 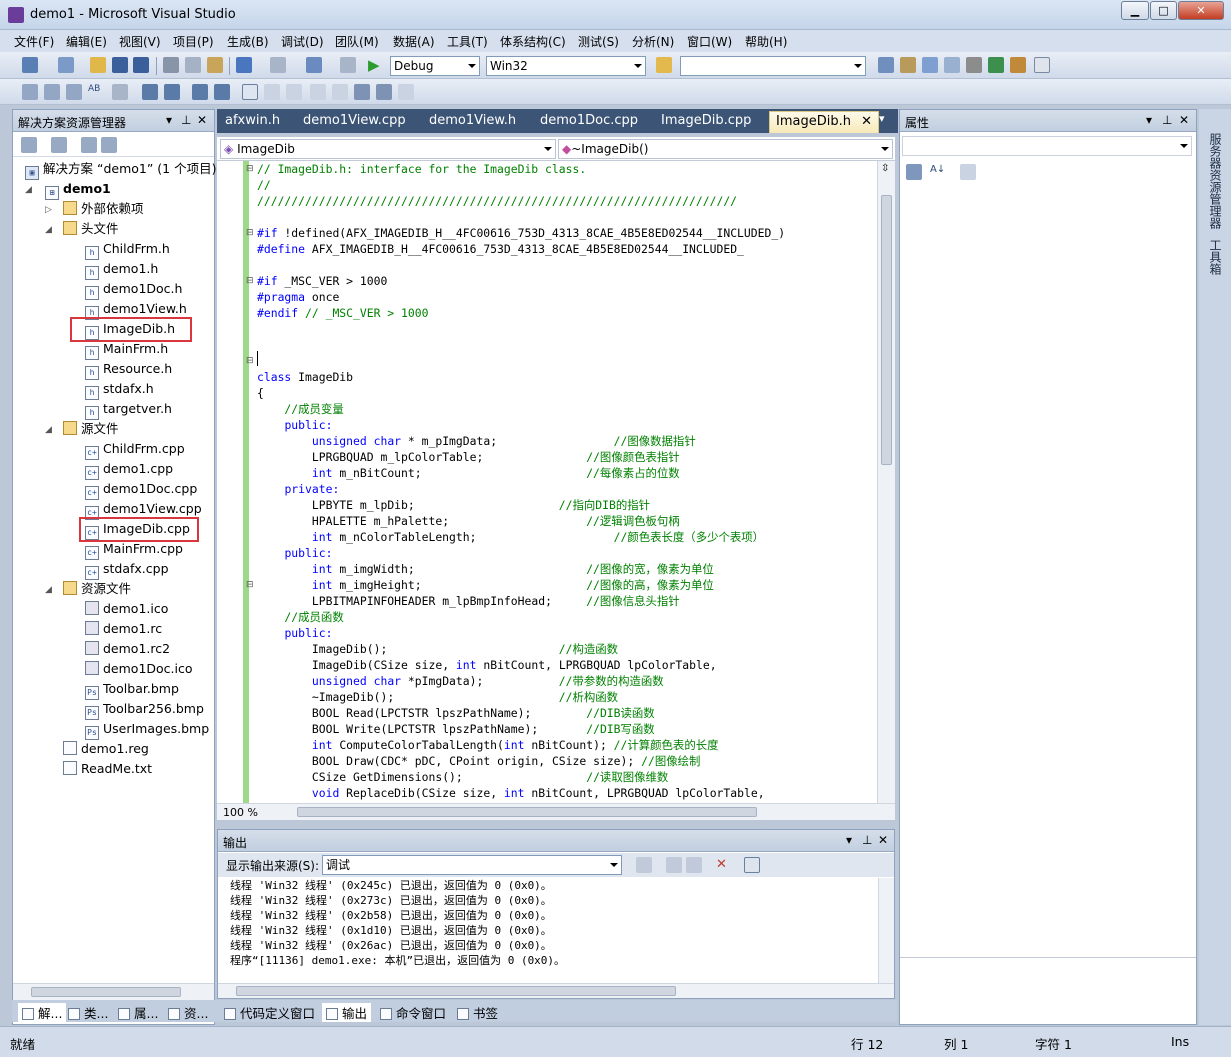 I want to click on toggle-bookmark-icon, so click(x=250, y=92).